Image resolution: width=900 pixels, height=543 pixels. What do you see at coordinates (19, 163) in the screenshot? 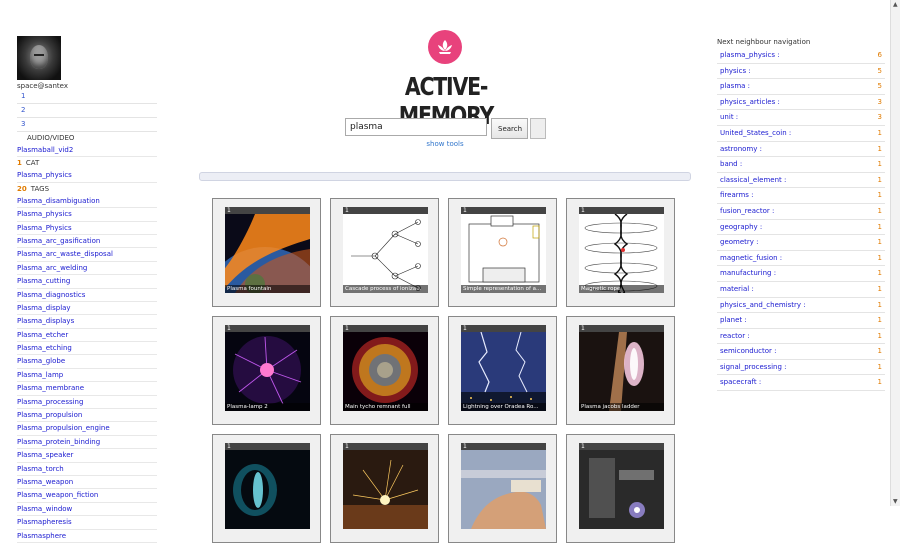
I see `cat-count: 1` at bounding box center [19, 163].